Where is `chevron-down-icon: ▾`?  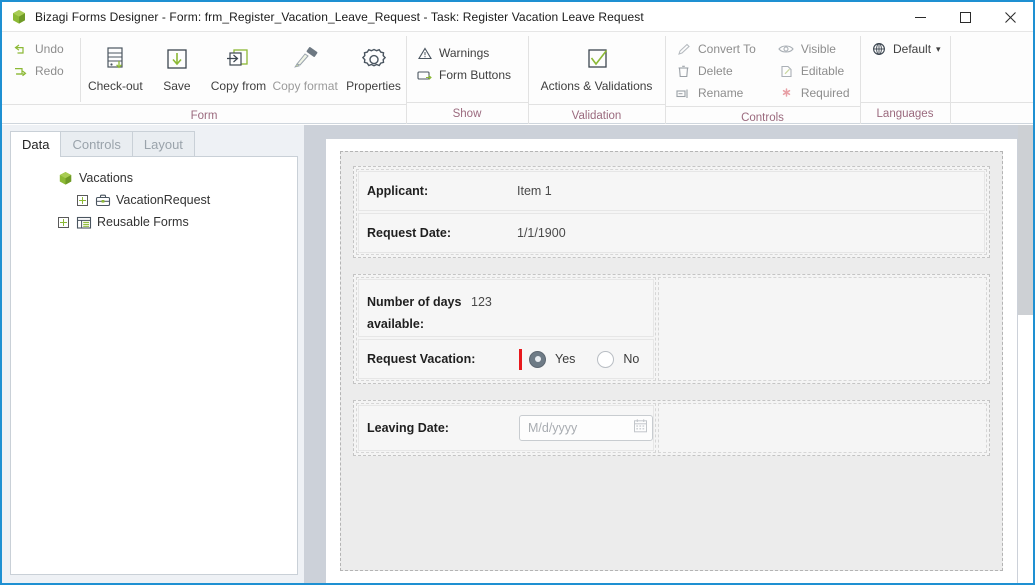 chevron-down-icon: ▾ is located at coordinates (938, 49).